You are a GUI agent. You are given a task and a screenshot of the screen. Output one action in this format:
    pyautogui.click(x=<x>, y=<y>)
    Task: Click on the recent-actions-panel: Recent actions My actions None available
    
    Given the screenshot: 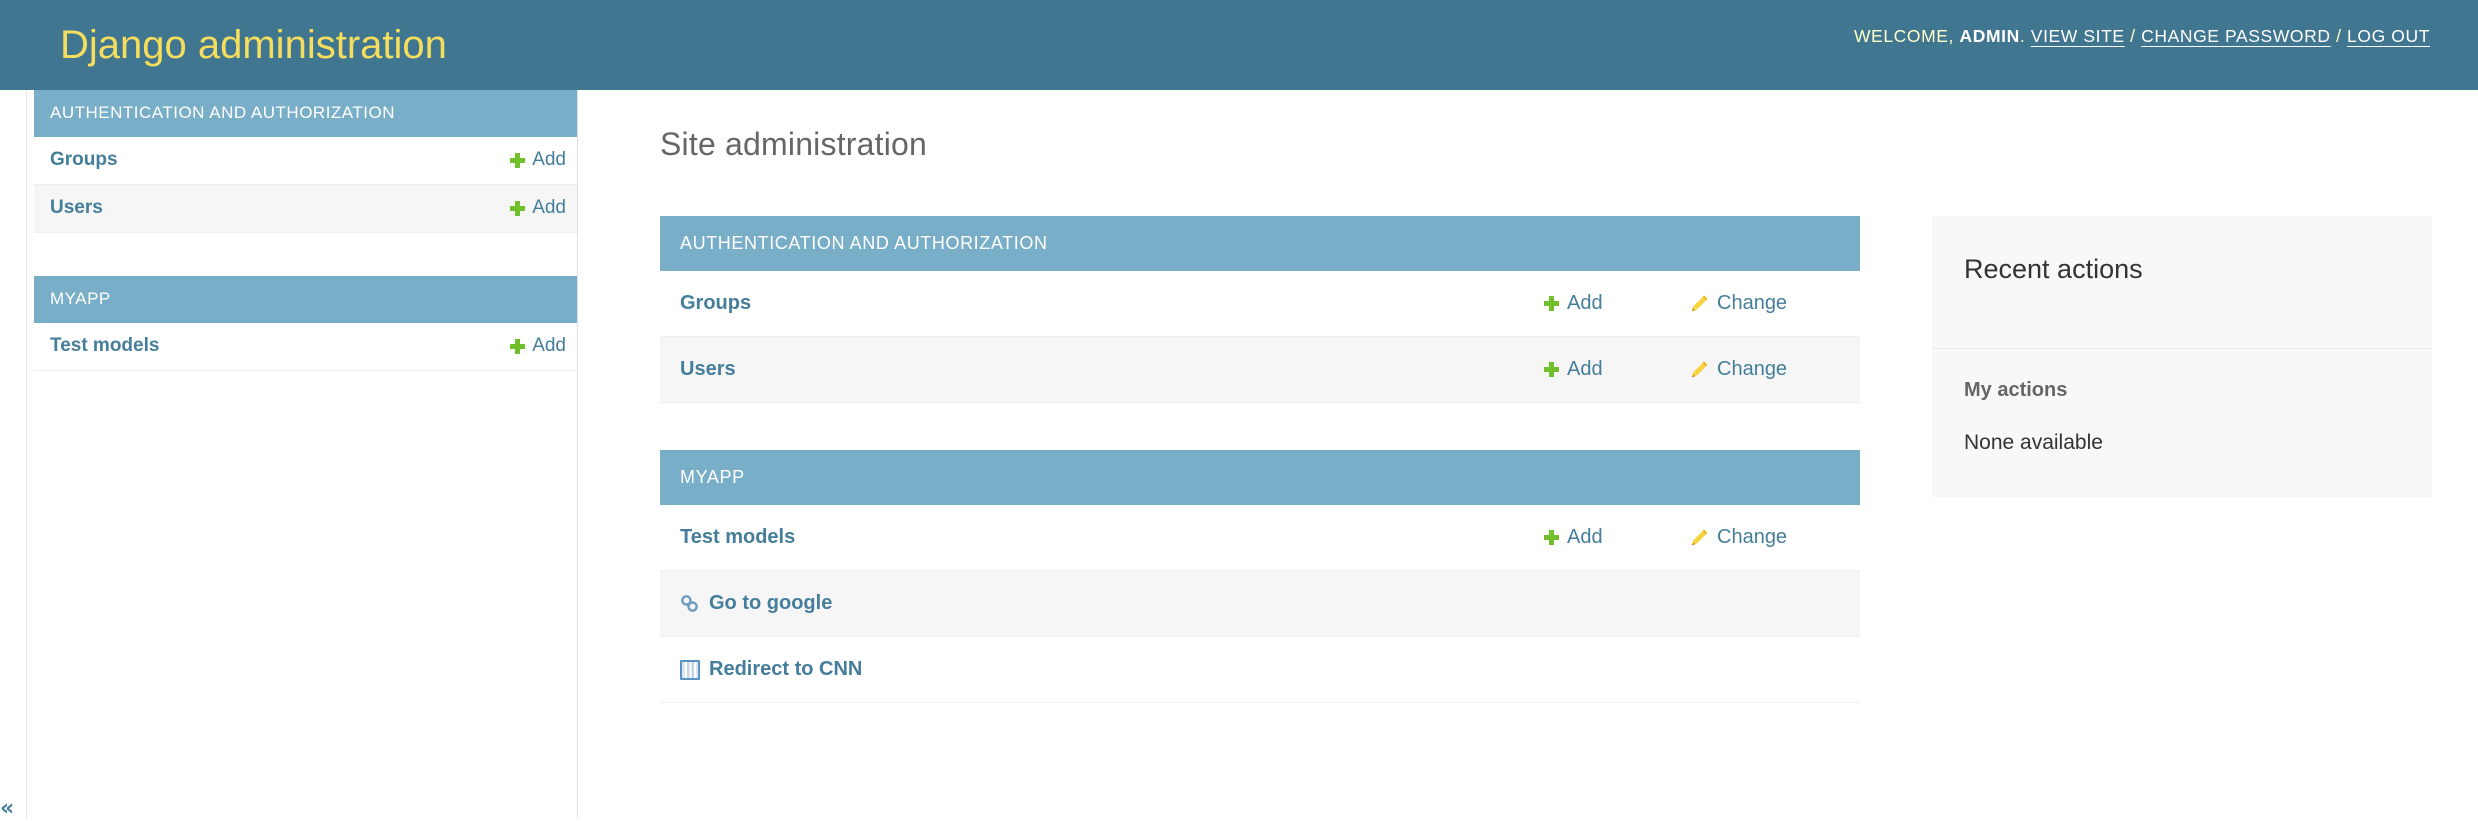 What is the action you would take?
    pyautogui.click(x=2182, y=356)
    